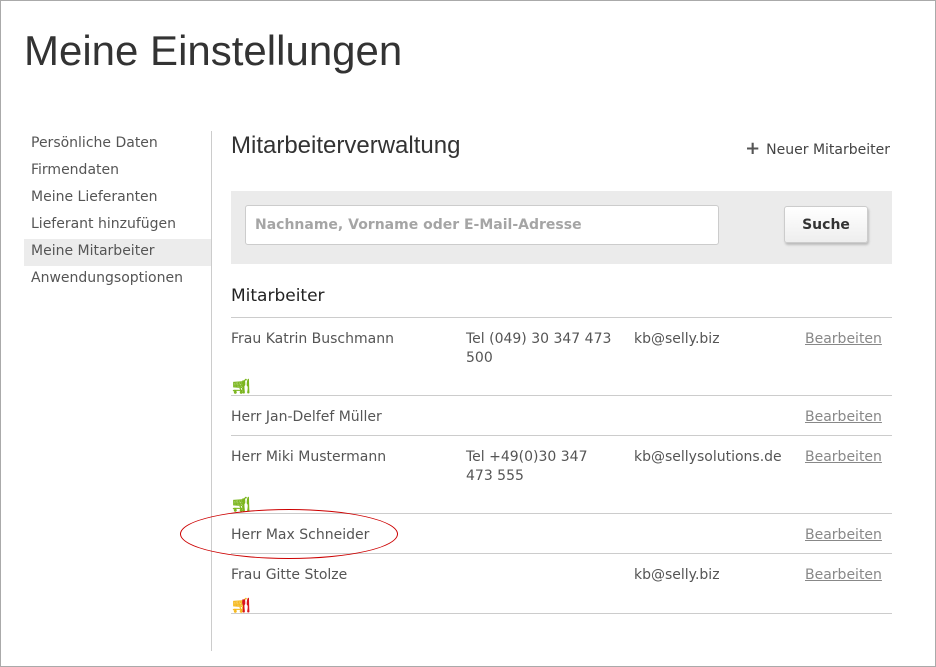 The image size is (936, 667). I want to click on employee-name: Herr Miki Mustermann, so click(309, 457).